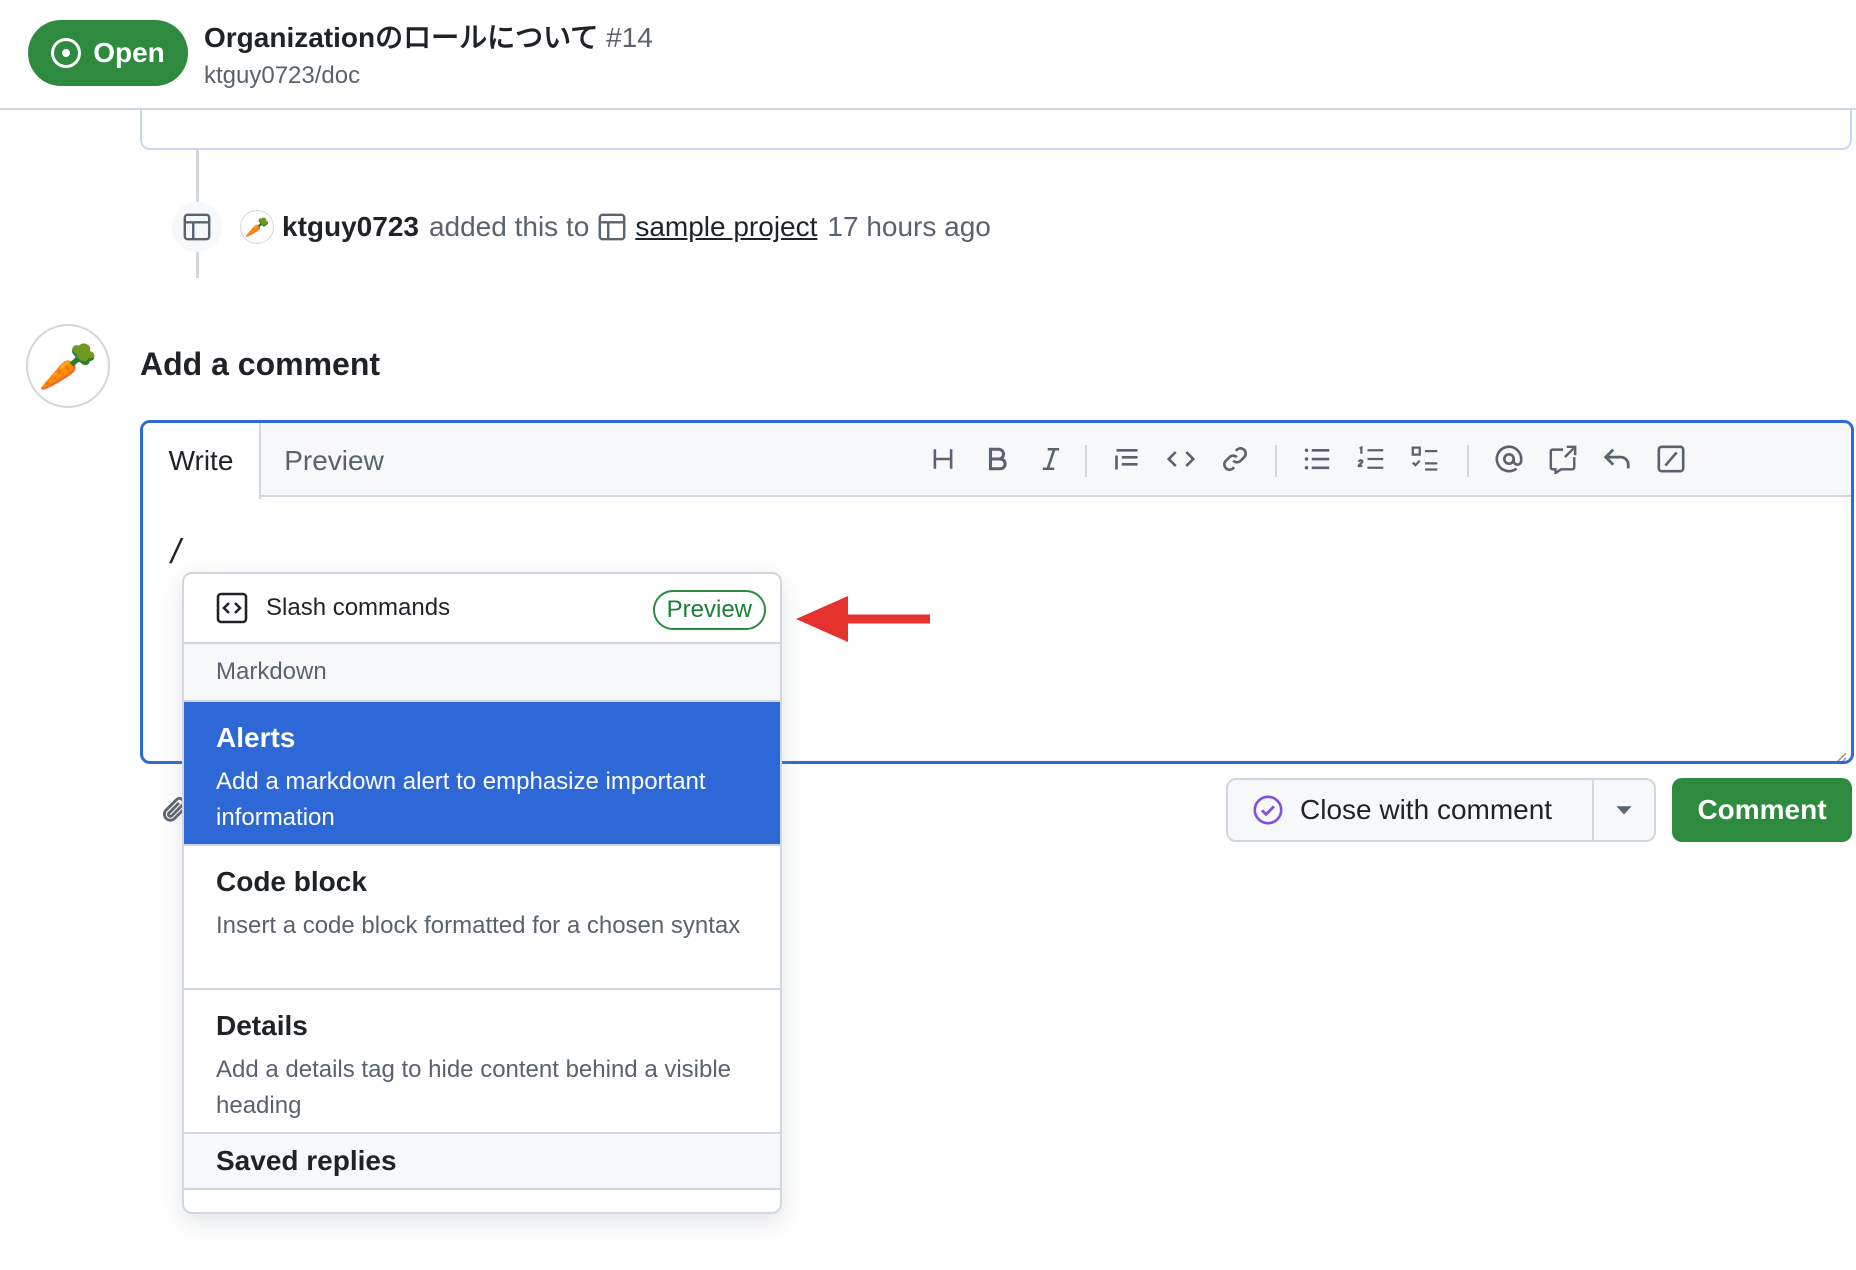 The width and height of the screenshot is (1856, 1270). What do you see at coordinates (350, 227) in the screenshot?
I see `event-author: ktguy0723` at bounding box center [350, 227].